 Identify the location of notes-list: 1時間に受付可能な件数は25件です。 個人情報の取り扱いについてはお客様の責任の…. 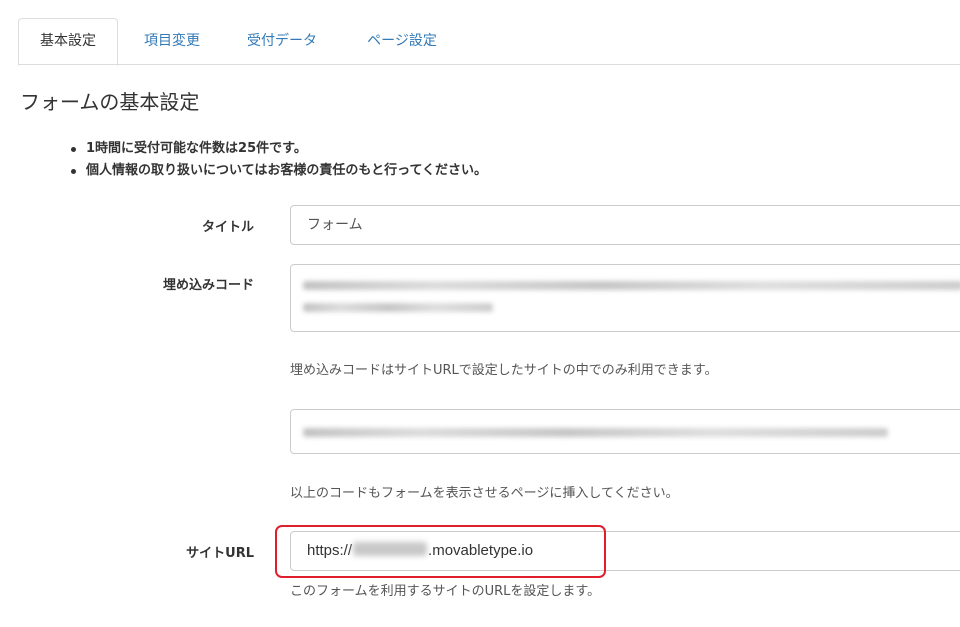
(277, 160).